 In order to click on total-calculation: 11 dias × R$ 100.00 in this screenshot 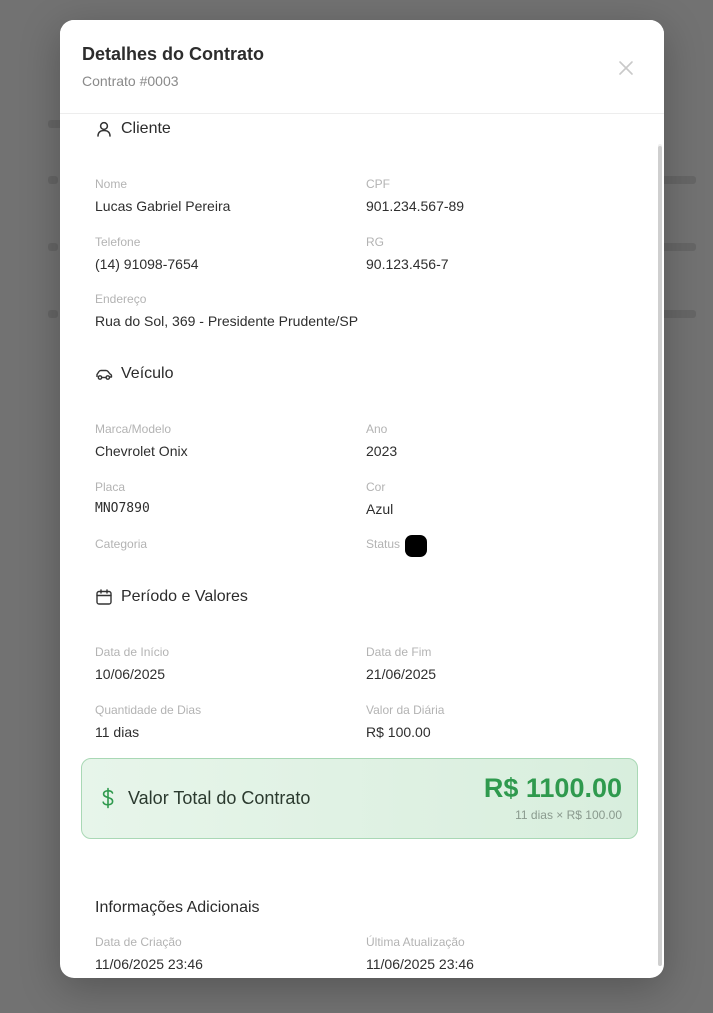, I will do `click(568, 815)`.